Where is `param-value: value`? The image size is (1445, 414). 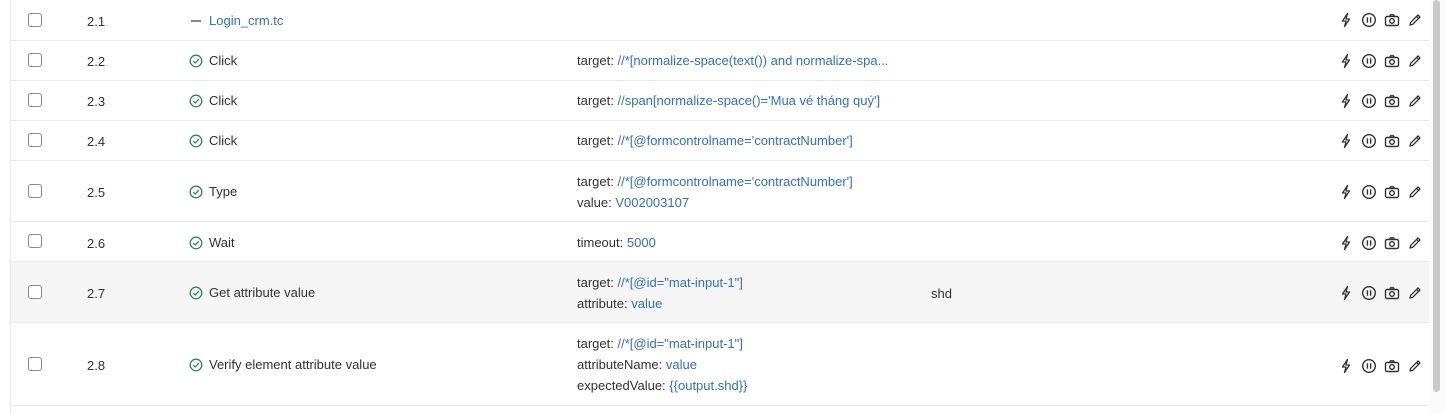
param-value: value is located at coordinates (681, 364).